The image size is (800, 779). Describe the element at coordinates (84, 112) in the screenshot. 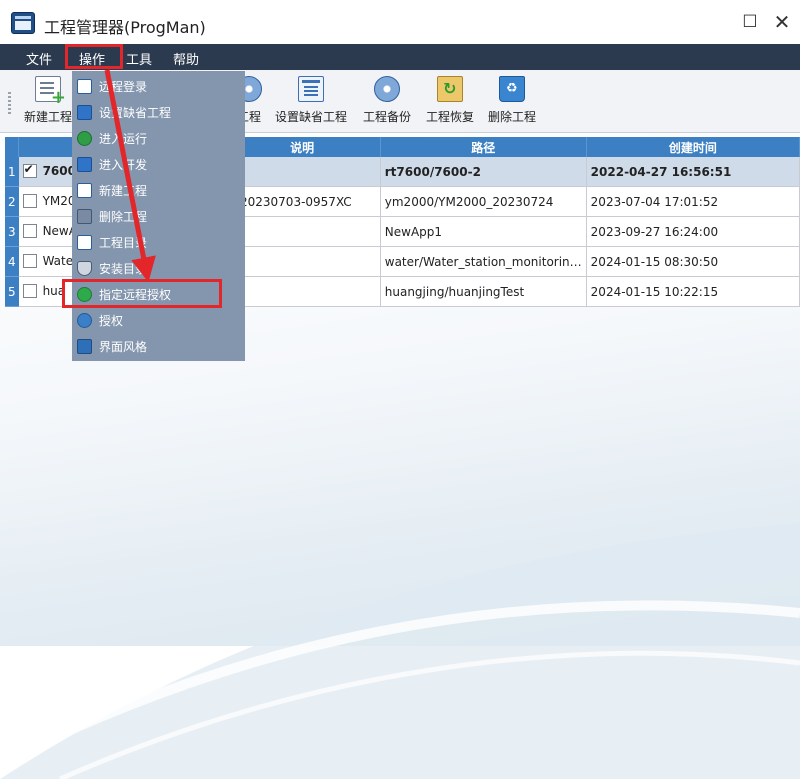

I see `set-default-icon` at that location.